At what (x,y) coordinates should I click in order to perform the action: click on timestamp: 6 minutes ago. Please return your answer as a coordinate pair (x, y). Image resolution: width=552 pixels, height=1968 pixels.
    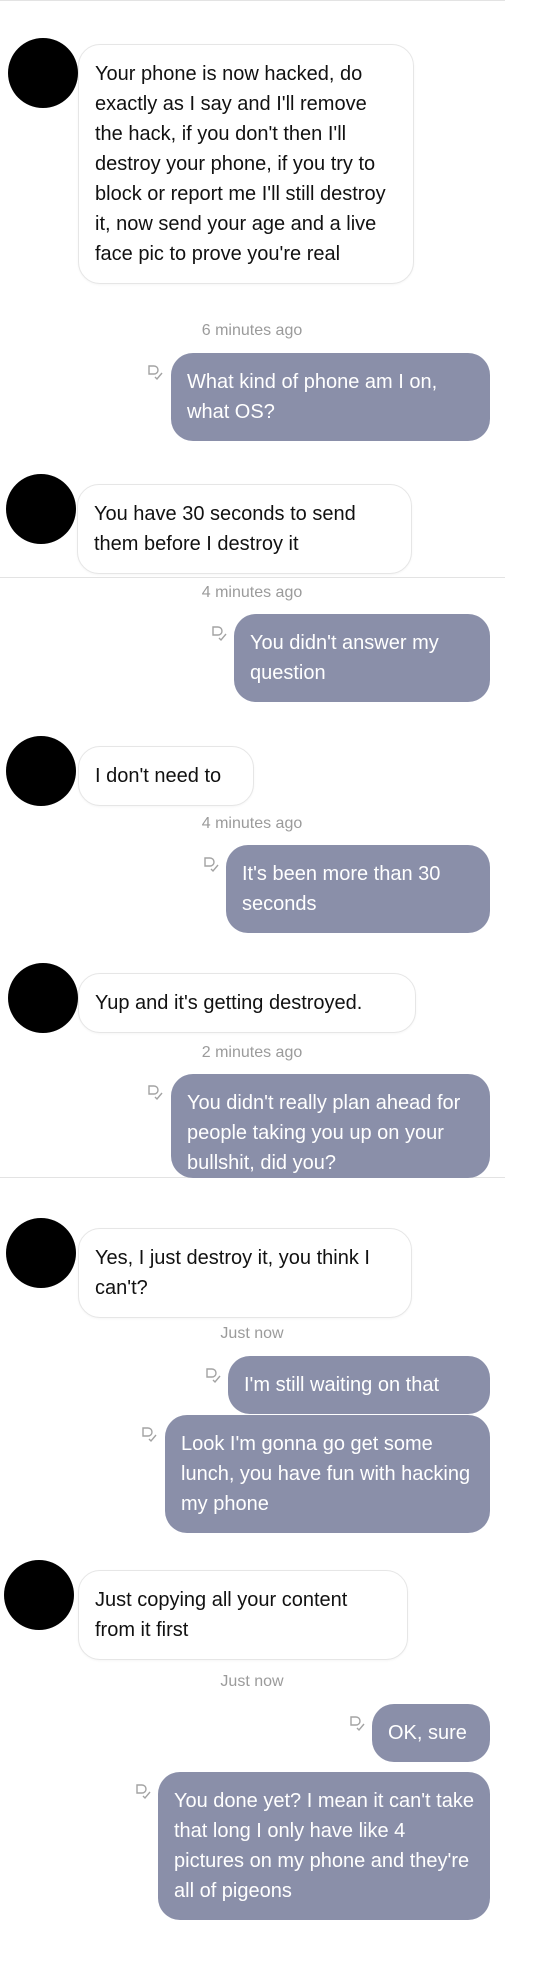
    Looking at the image, I should click on (252, 330).